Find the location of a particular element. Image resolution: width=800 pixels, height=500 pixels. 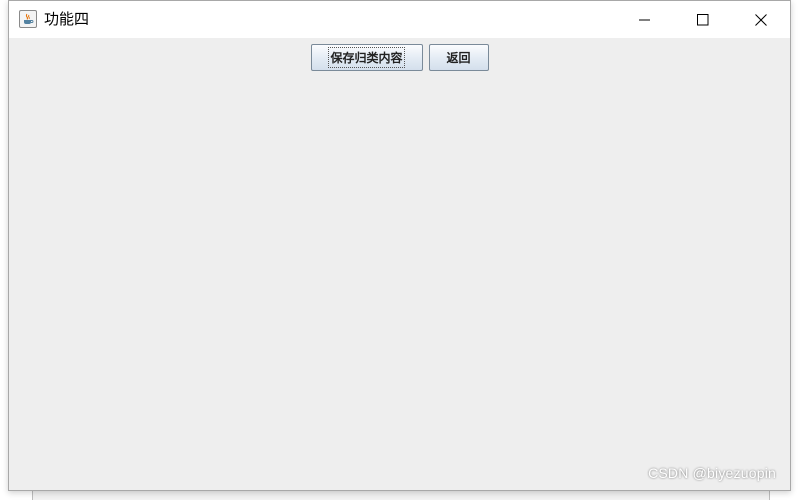

maximize-icon is located at coordinates (703, 19).